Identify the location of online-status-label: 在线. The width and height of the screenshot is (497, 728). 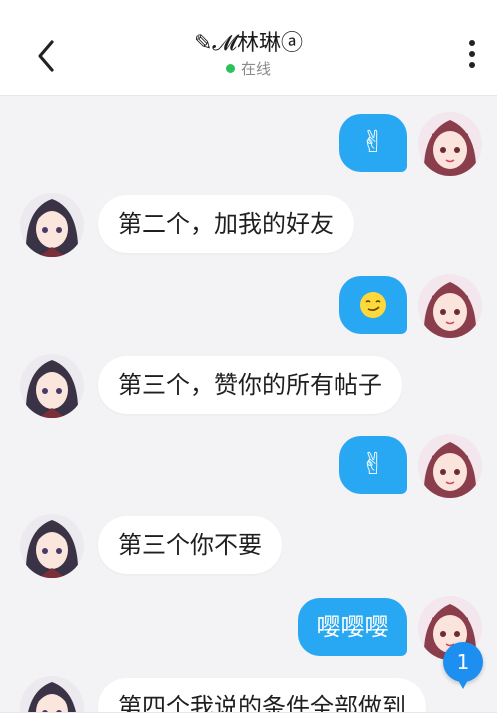
(255, 69).